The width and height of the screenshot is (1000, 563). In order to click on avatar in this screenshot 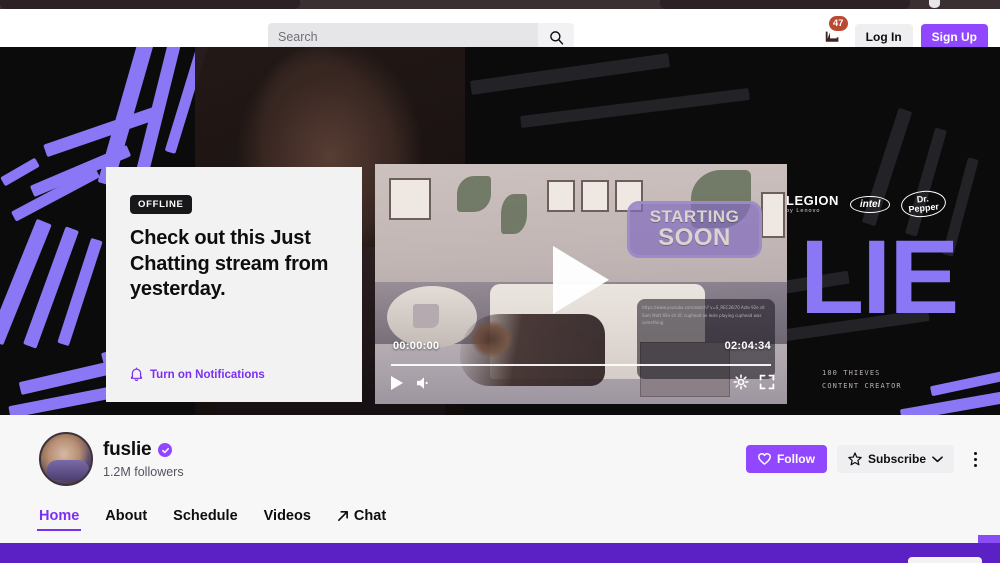, I will do `click(66, 459)`.